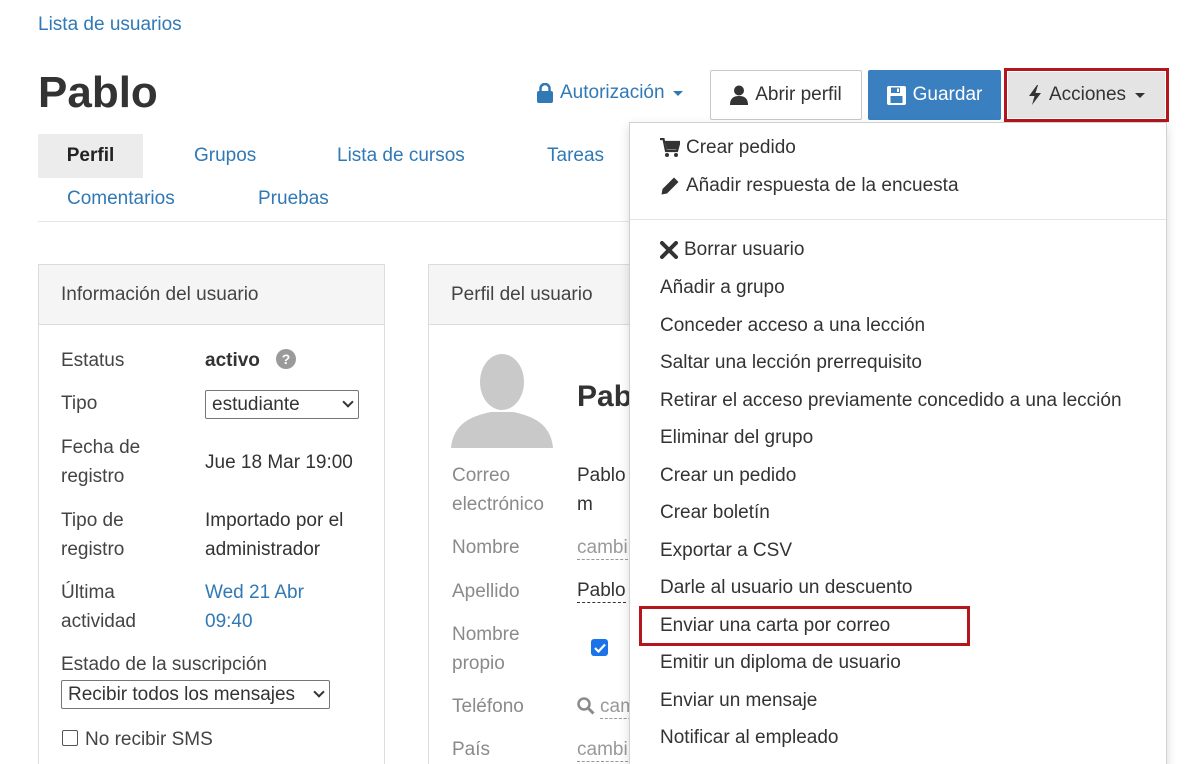  Describe the element at coordinates (739, 95) in the screenshot. I see `user-icon` at that location.